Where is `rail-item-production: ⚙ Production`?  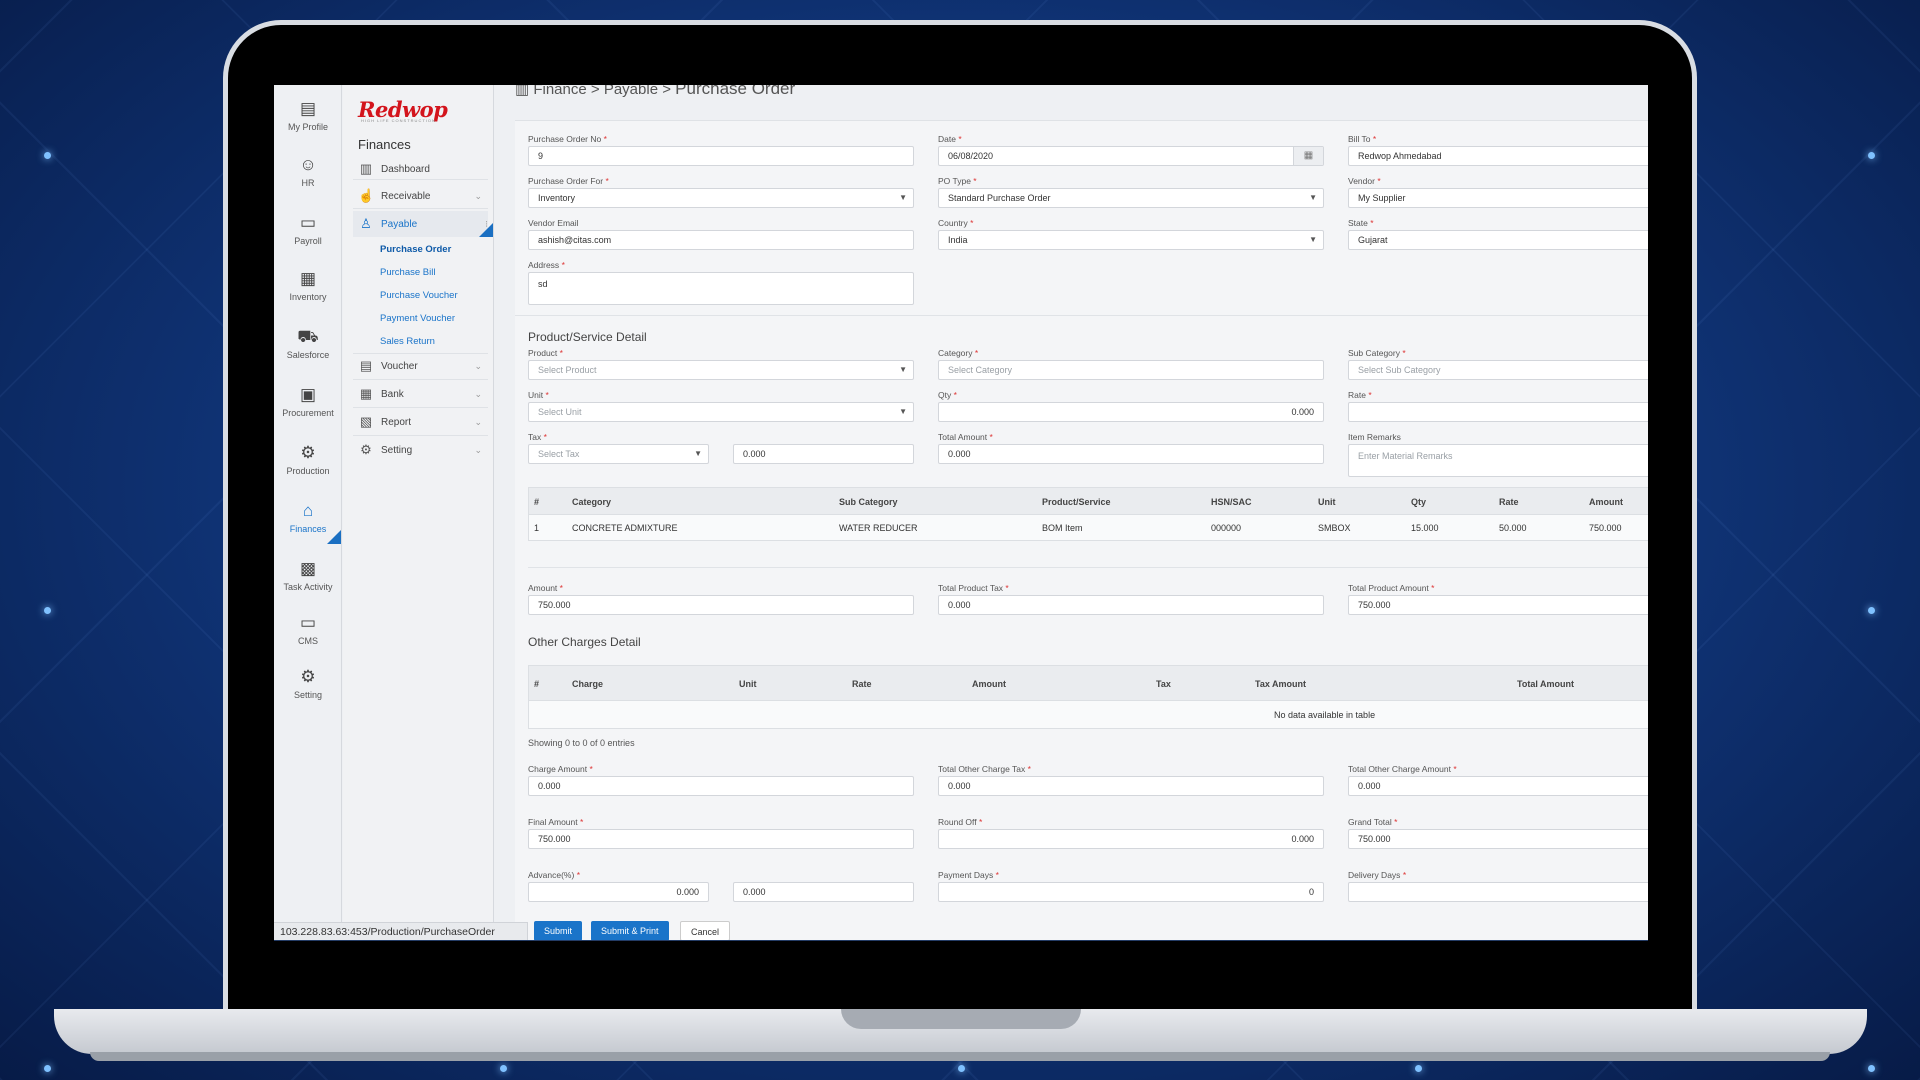
rail-item-production: ⚙ Production is located at coordinates (308, 459).